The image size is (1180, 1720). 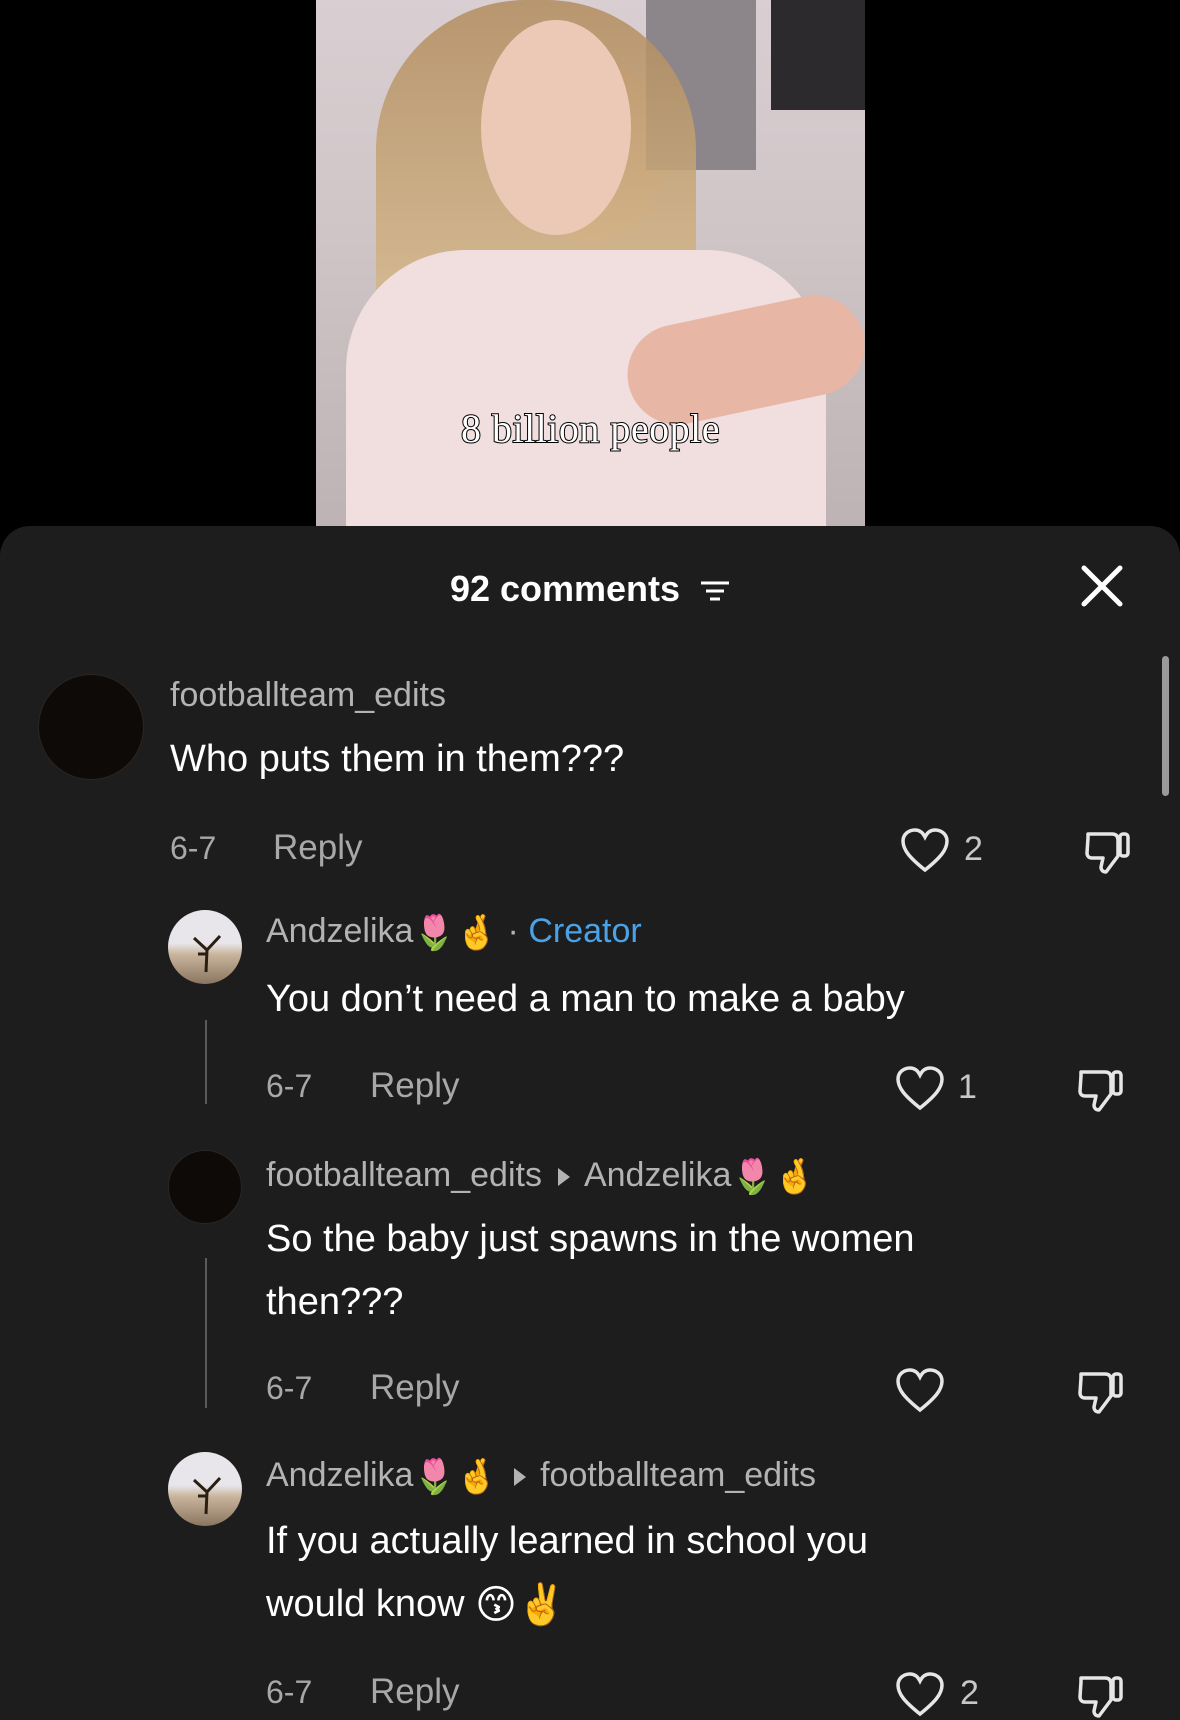 What do you see at coordinates (657, 1175) in the screenshot?
I see `reply-to-username: Andzelika` at bounding box center [657, 1175].